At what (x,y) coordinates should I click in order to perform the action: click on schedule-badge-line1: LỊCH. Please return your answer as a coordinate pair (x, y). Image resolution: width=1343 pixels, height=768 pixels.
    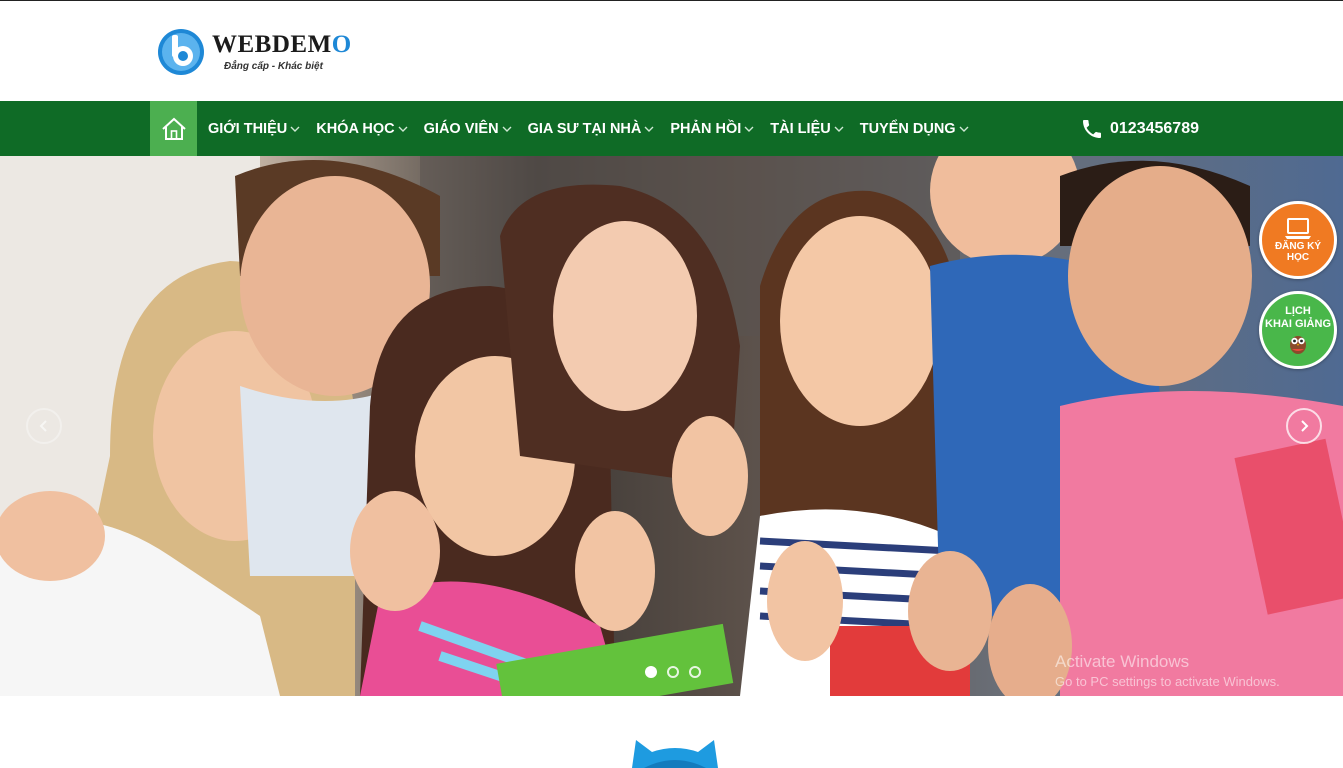
    Looking at the image, I should click on (1298, 311).